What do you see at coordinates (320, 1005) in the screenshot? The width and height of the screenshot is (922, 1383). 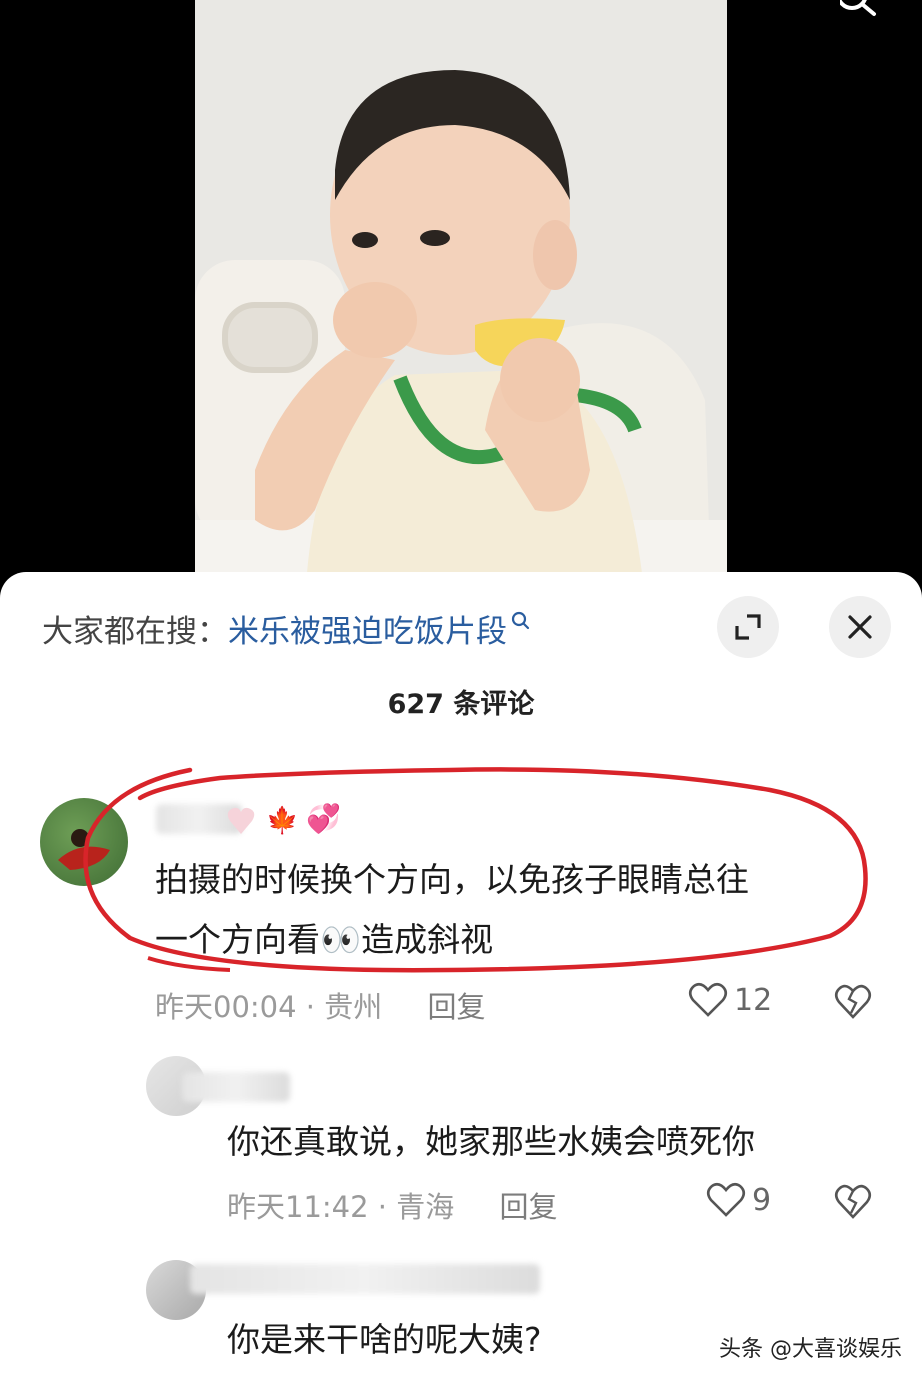 I see `comment-meta: 昨天00:04 · 贵州 回复` at bounding box center [320, 1005].